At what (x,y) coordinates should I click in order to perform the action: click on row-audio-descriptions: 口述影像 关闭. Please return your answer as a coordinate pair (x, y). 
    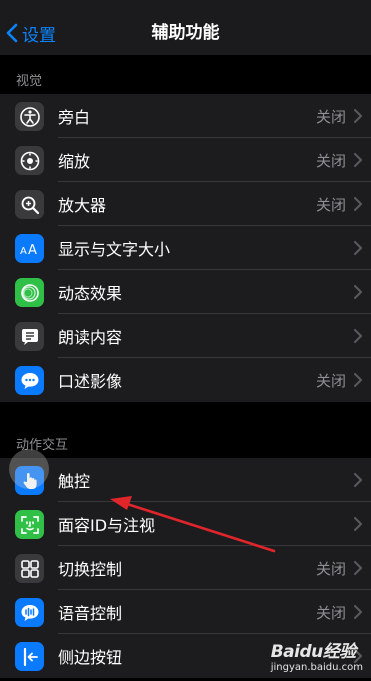
    Looking at the image, I should click on (185, 380).